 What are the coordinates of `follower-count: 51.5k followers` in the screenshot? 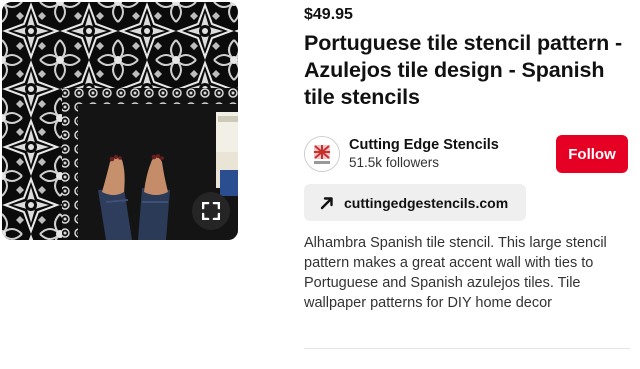 It's located at (394, 162).